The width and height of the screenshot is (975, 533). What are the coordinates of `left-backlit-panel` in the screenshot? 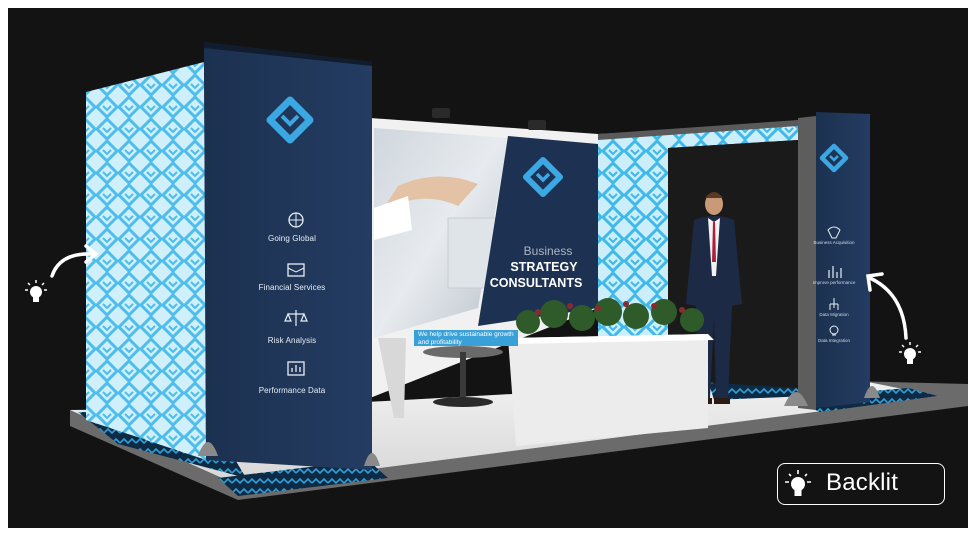 It's located at (146, 261).